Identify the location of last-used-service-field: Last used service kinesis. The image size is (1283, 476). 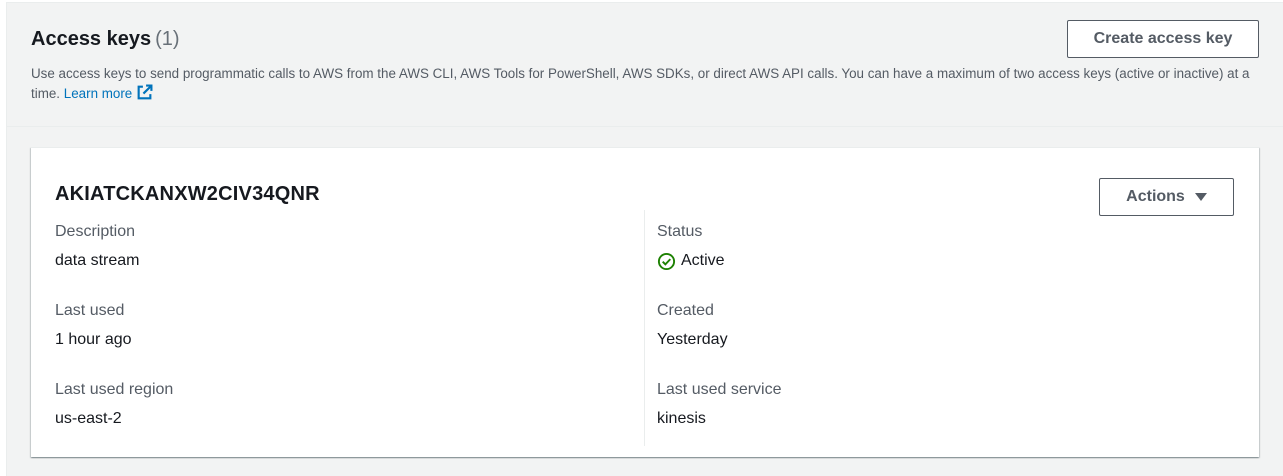
(719, 404).